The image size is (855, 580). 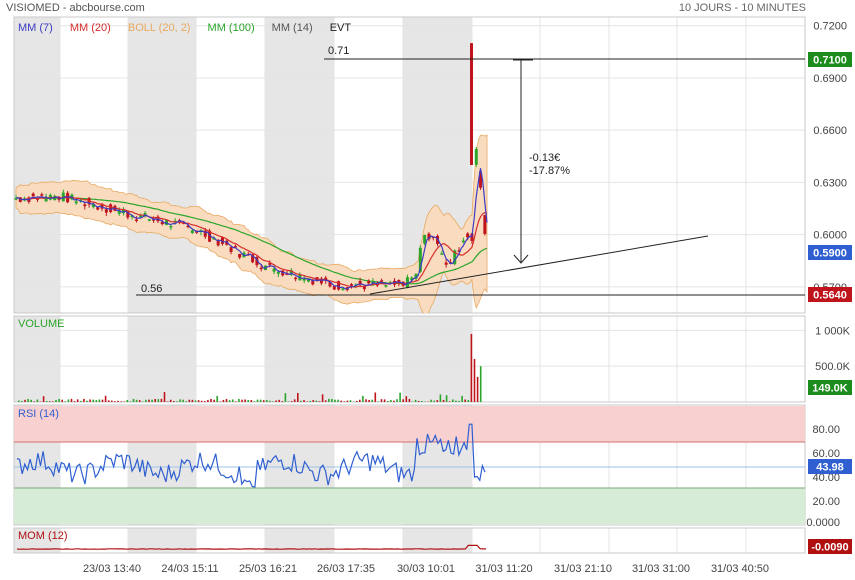 I want to click on legend-ma20: MM (20), so click(x=90, y=28).